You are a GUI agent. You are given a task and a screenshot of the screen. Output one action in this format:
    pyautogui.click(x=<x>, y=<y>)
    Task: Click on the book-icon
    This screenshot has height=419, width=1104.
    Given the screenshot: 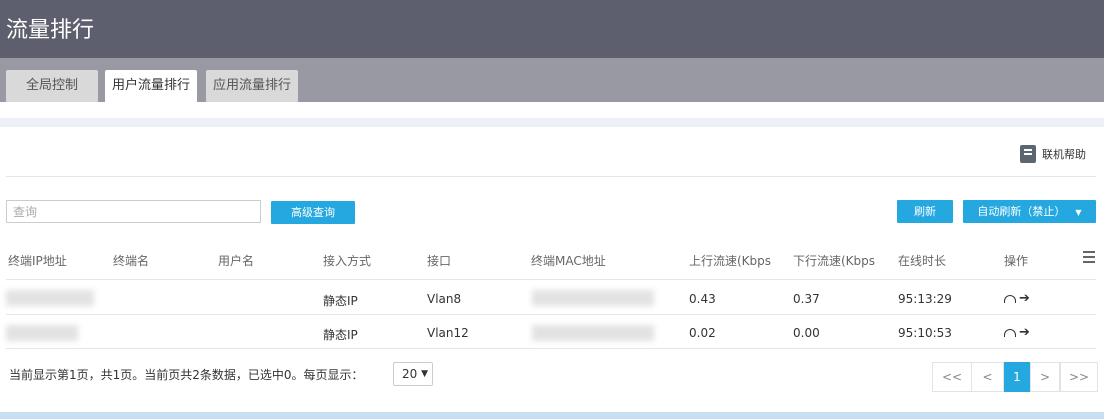 What is the action you would take?
    pyautogui.click(x=1028, y=154)
    